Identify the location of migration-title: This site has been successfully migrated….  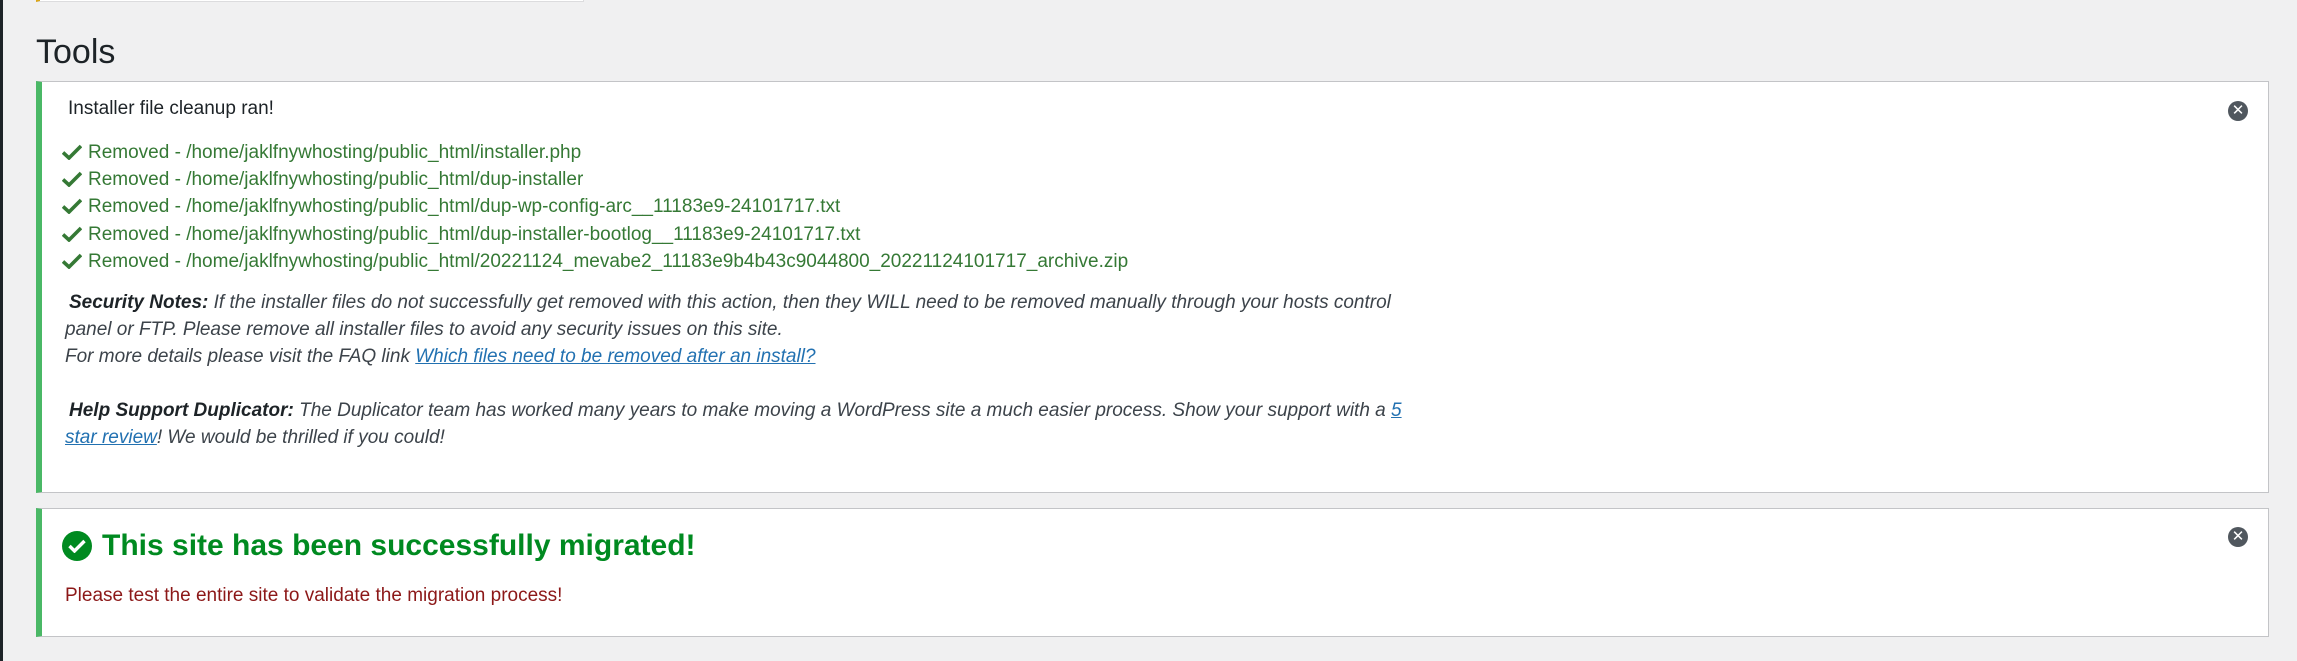
(399, 545).